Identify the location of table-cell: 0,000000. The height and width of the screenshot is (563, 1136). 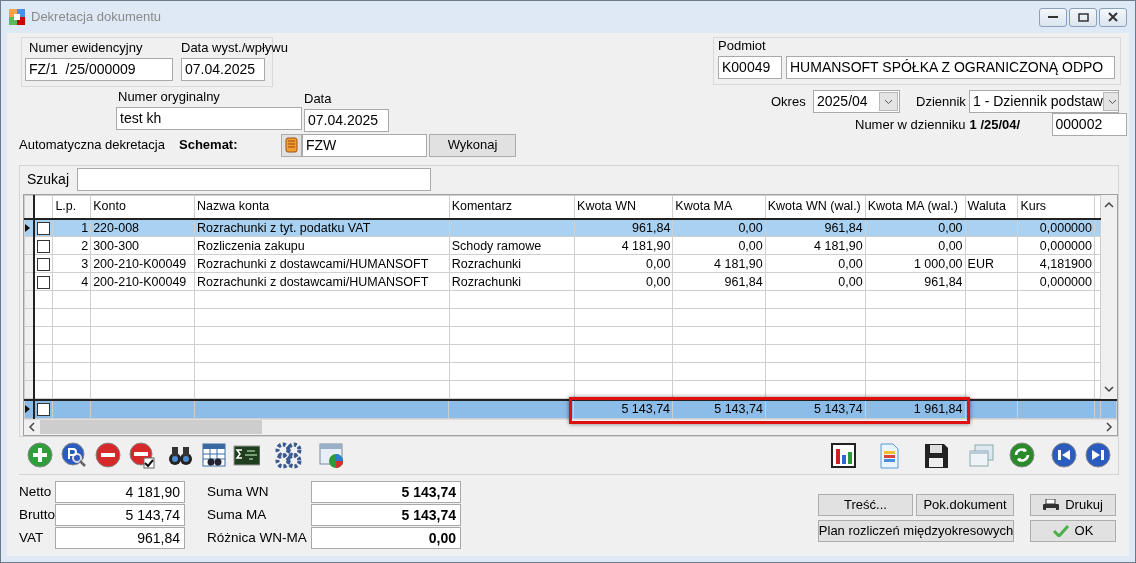
(1065, 245).